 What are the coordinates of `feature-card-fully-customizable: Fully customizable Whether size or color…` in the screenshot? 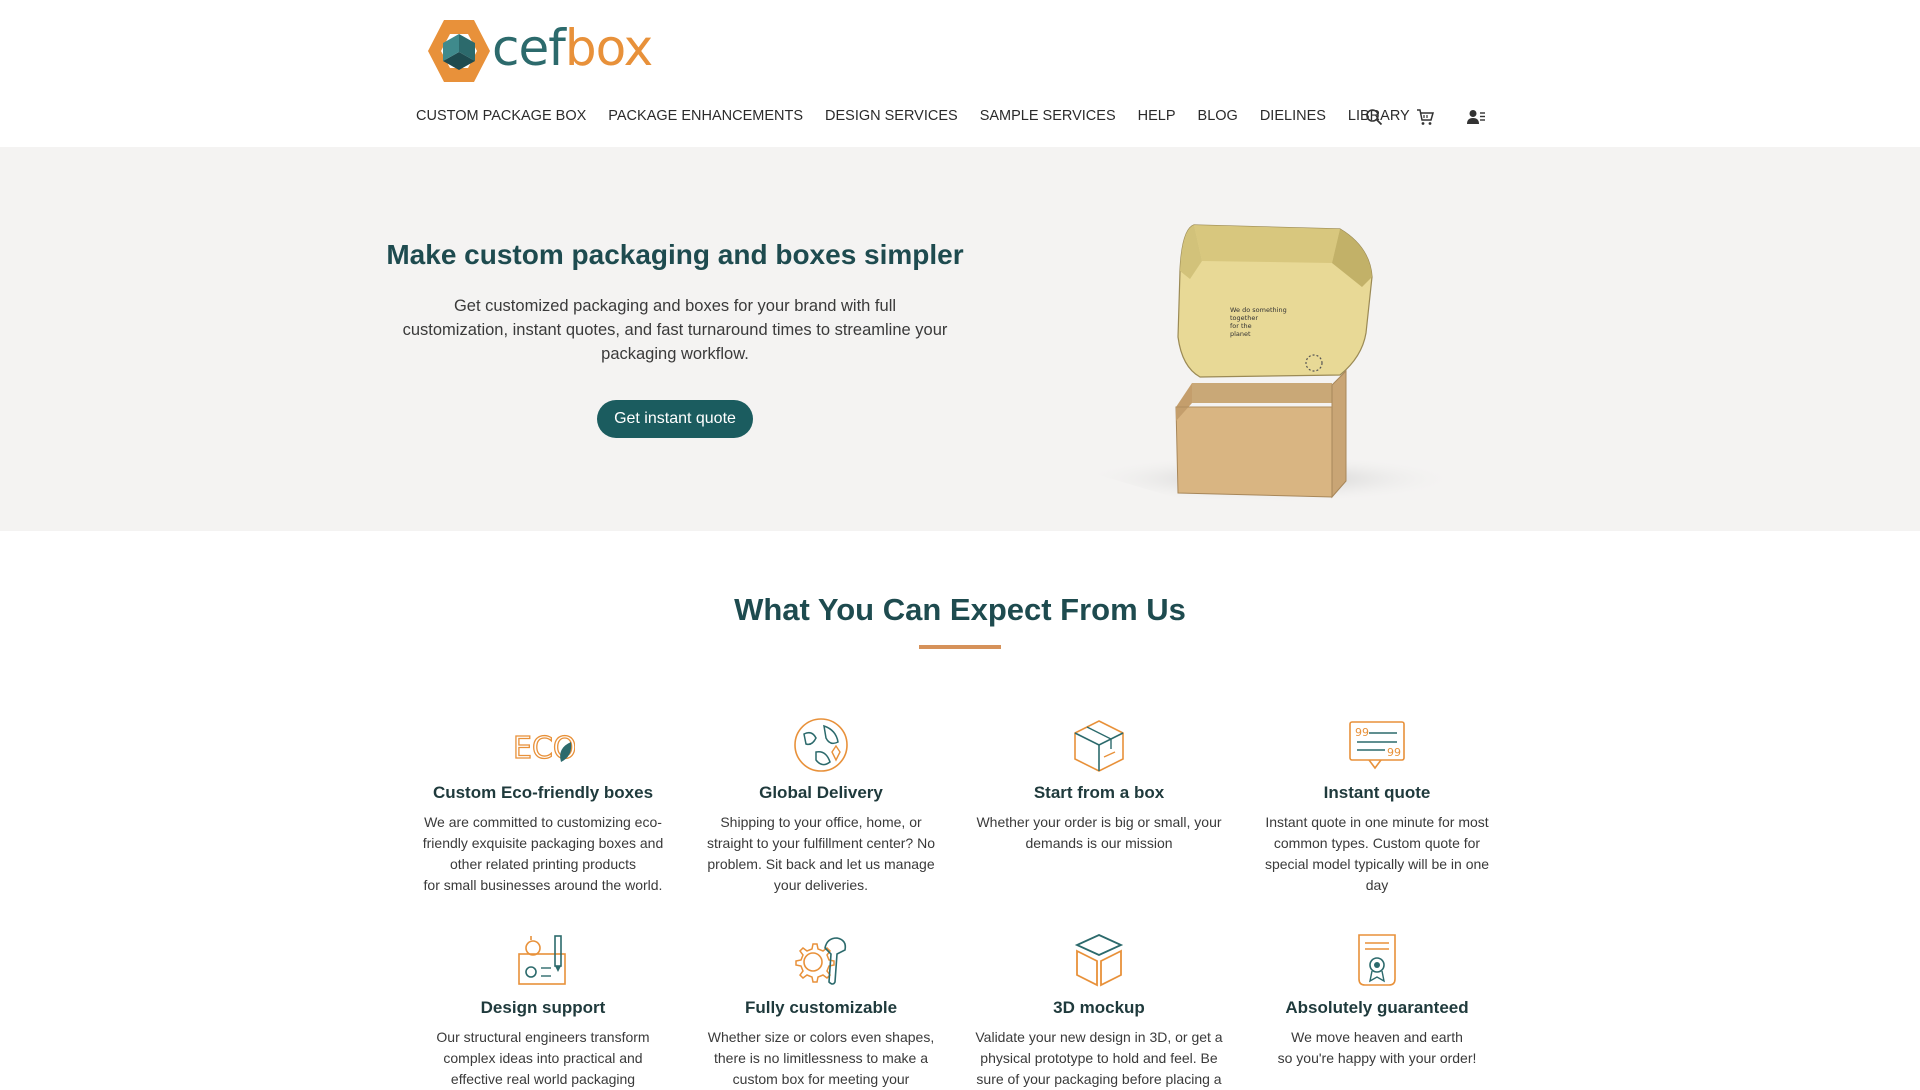 It's located at (821, 1009).